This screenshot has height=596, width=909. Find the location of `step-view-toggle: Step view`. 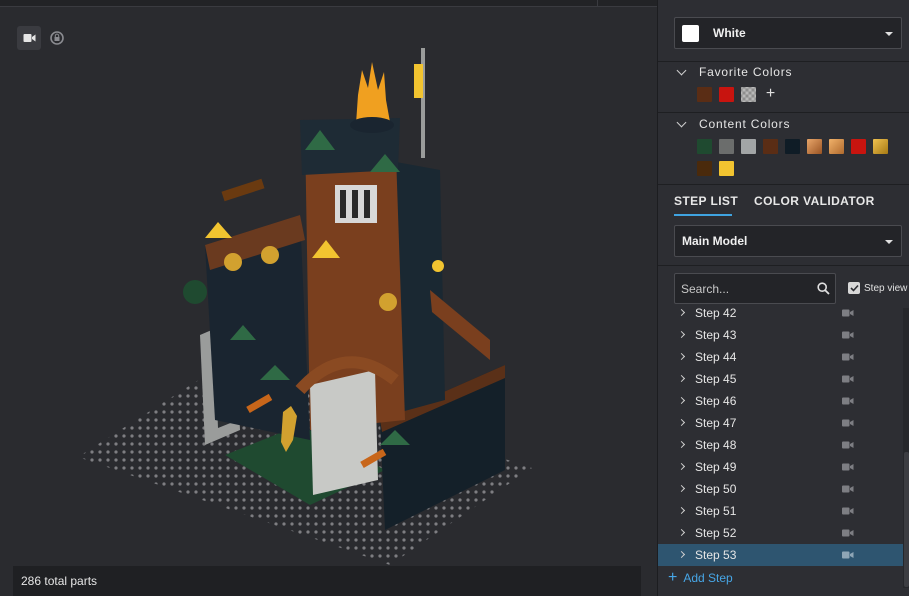

step-view-toggle: Step view is located at coordinates (877, 288).